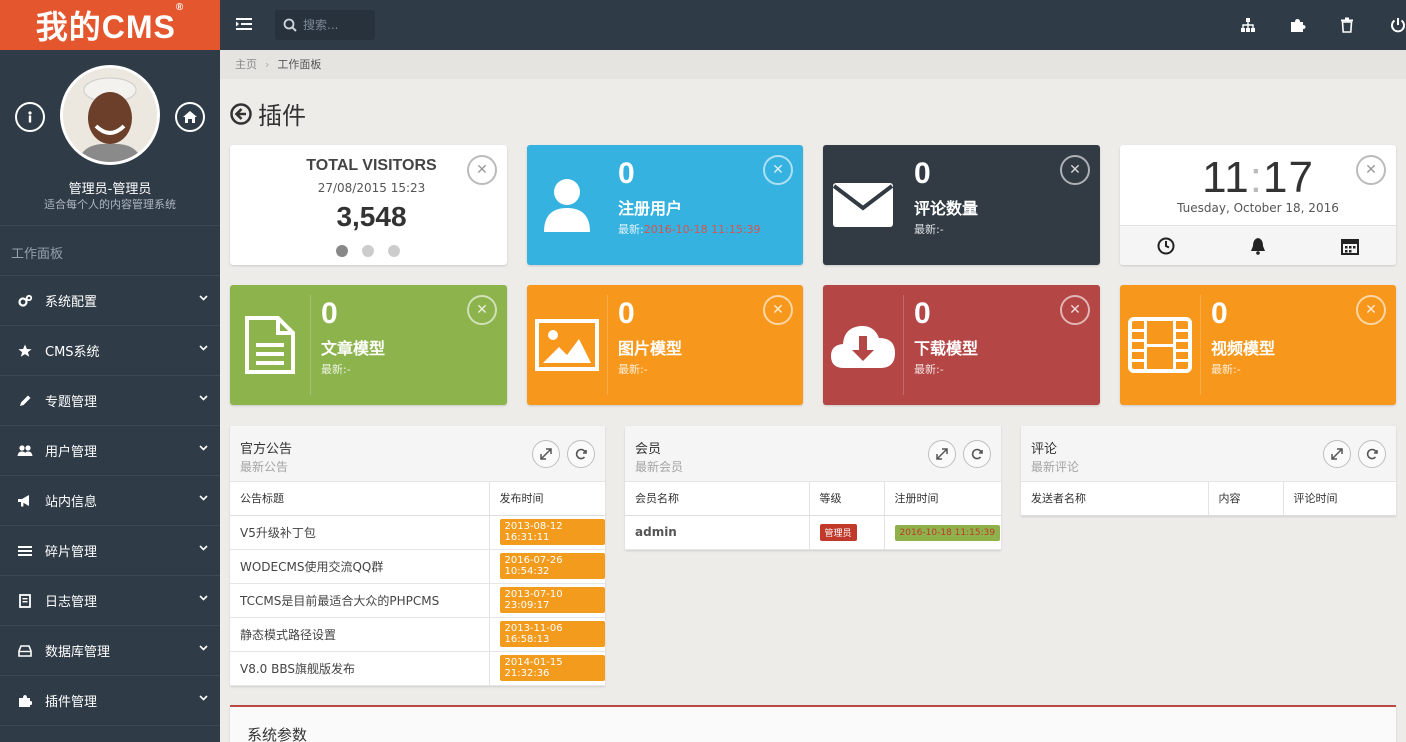 The width and height of the screenshot is (1406, 742). I want to click on notice-title: V8.0 BBS旗舰版发布, so click(359, 668).